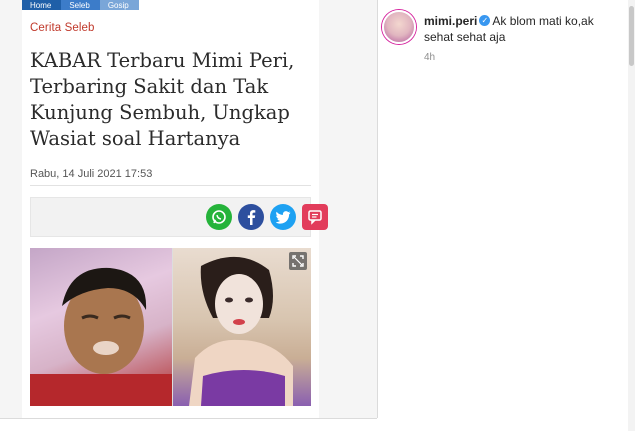 This screenshot has width=635, height=431. Describe the element at coordinates (298, 261) in the screenshot. I see `expand-icon` at that location.